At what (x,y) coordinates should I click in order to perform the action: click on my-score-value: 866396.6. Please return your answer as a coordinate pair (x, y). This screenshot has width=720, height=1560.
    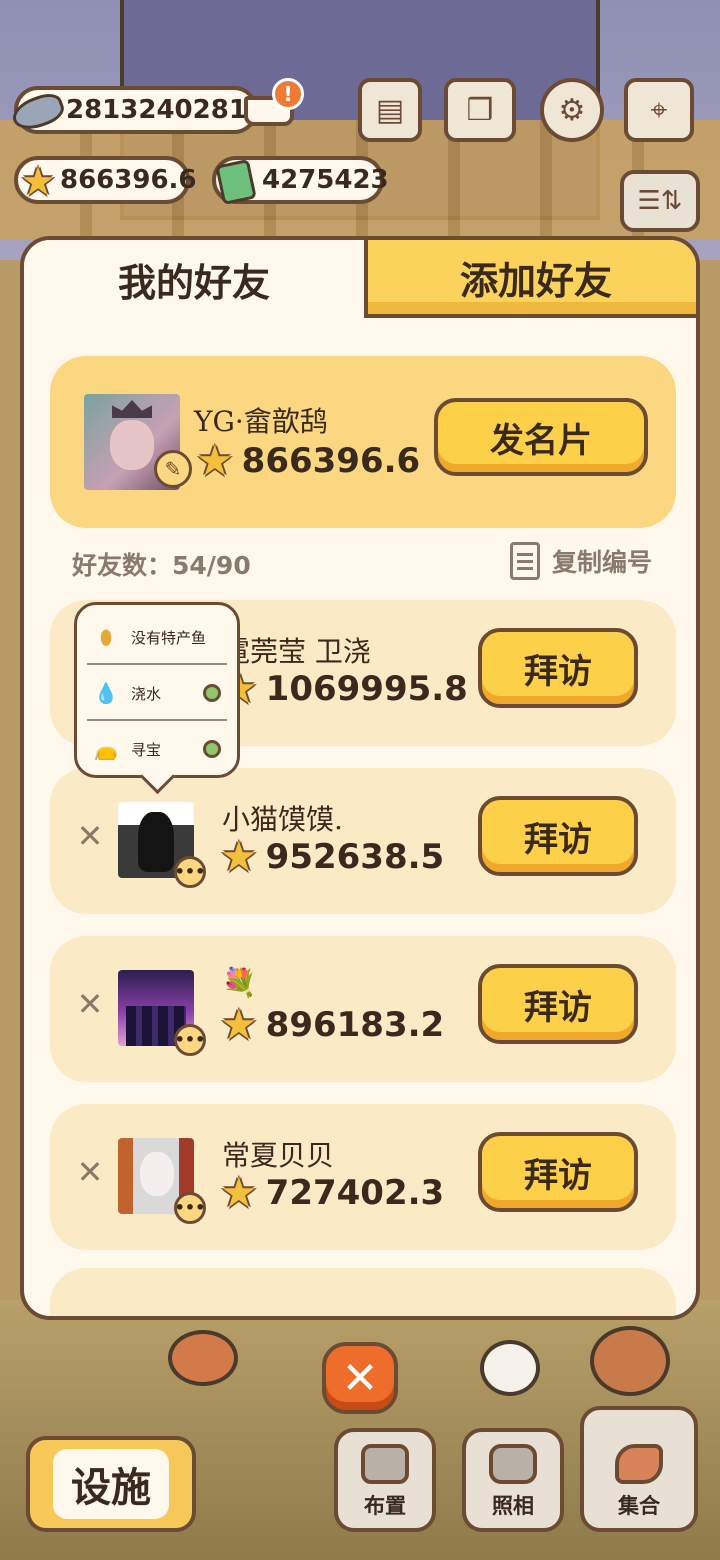
    Looking at the image, I should click on (331, 461).